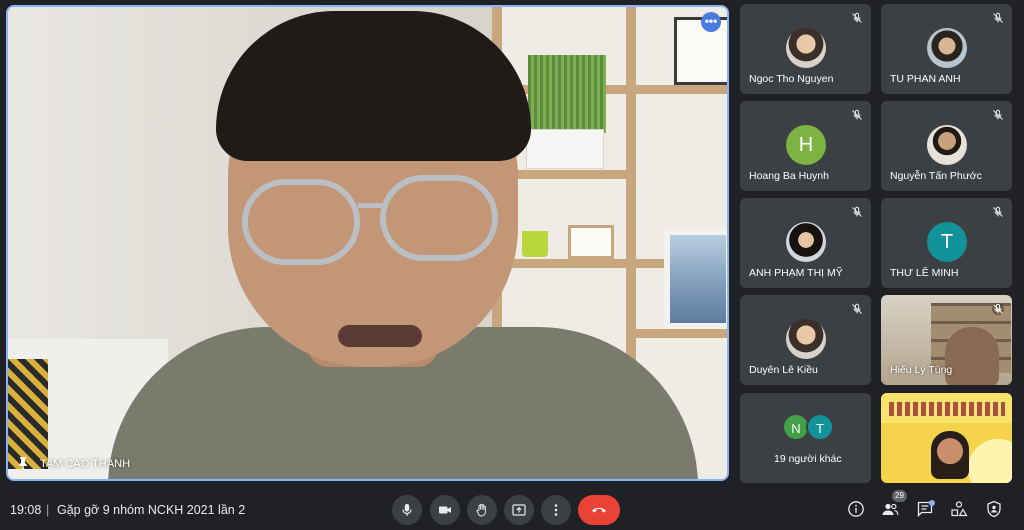  I want to click on raise-hand-button, so click(482, 510).